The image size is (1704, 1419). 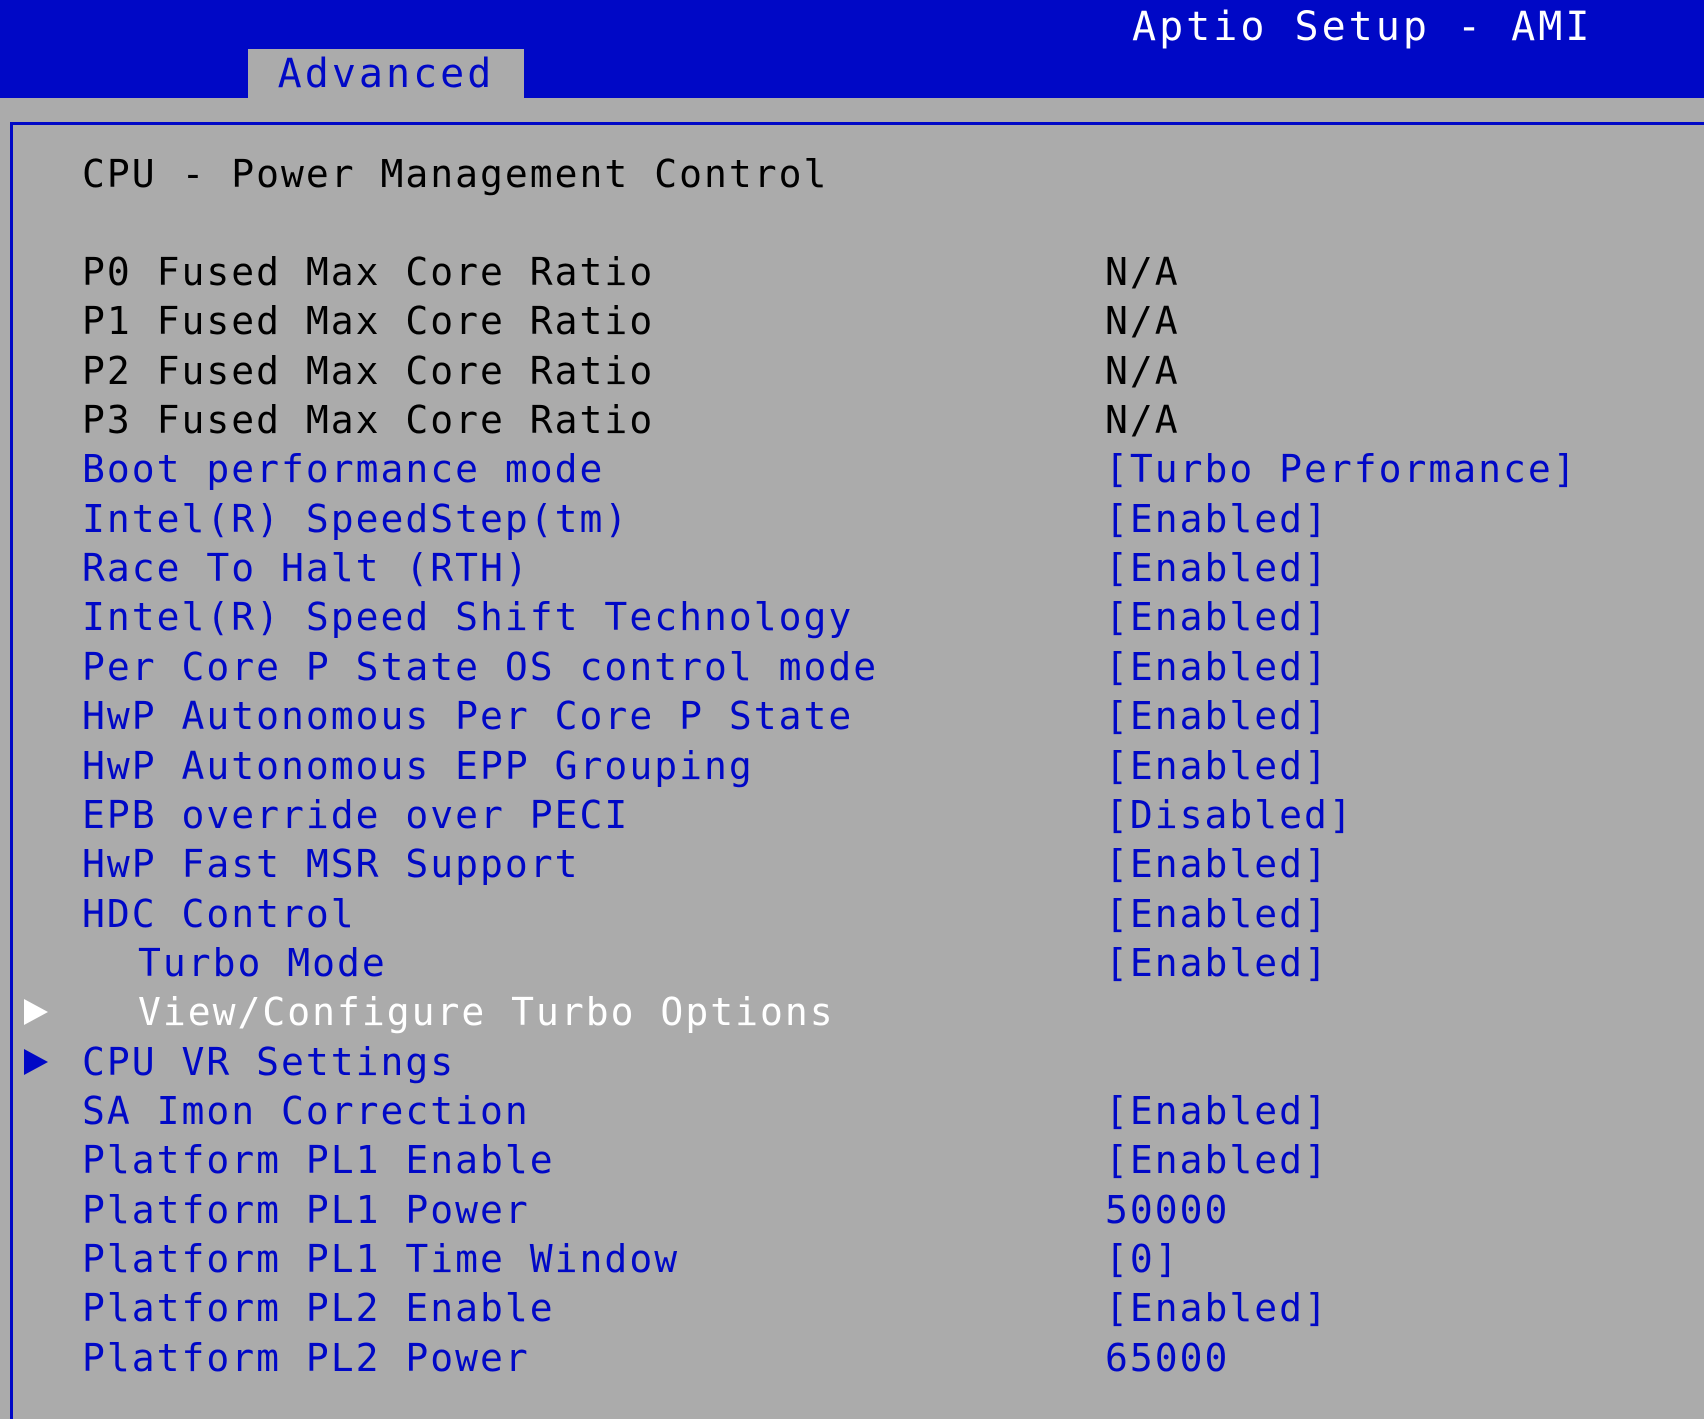 I want to click on setting-label: Turbo Mode, so click(x=262, y=963).